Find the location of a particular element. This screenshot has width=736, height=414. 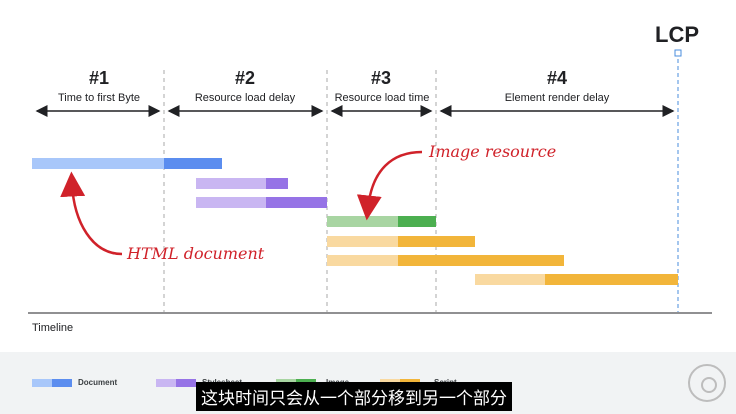

stylesheet-1-bar-wait is located at coordinates (231, 183).